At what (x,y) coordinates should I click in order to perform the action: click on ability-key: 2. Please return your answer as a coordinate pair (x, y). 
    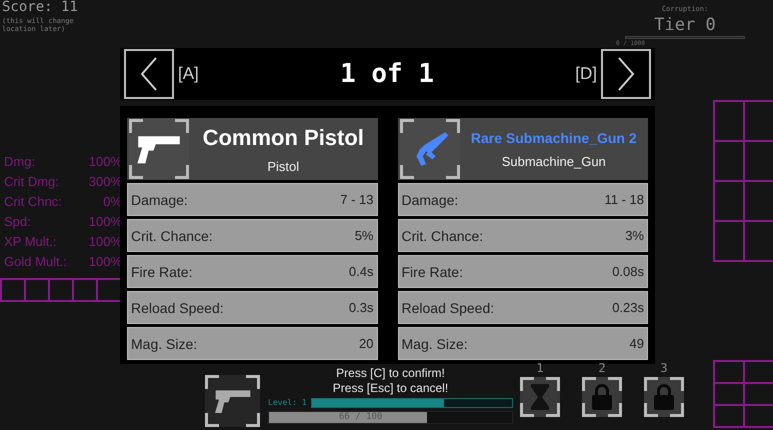
    Looking at the image, I should click on (602, 369).